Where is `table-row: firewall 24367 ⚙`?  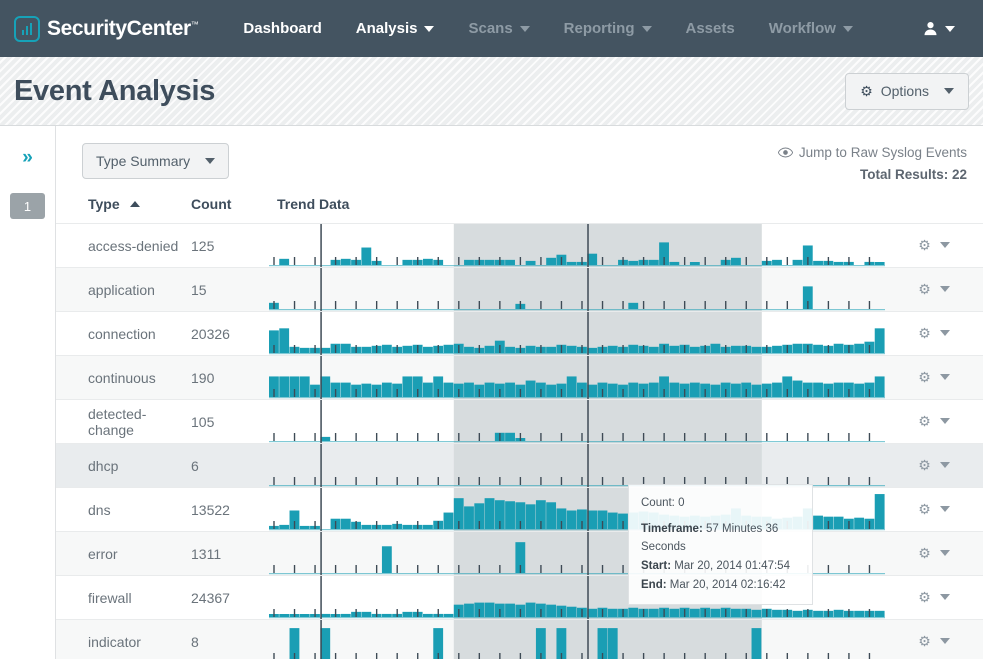 table-row: firewall 24367 ⚙ is located at coordinates (519, 597).